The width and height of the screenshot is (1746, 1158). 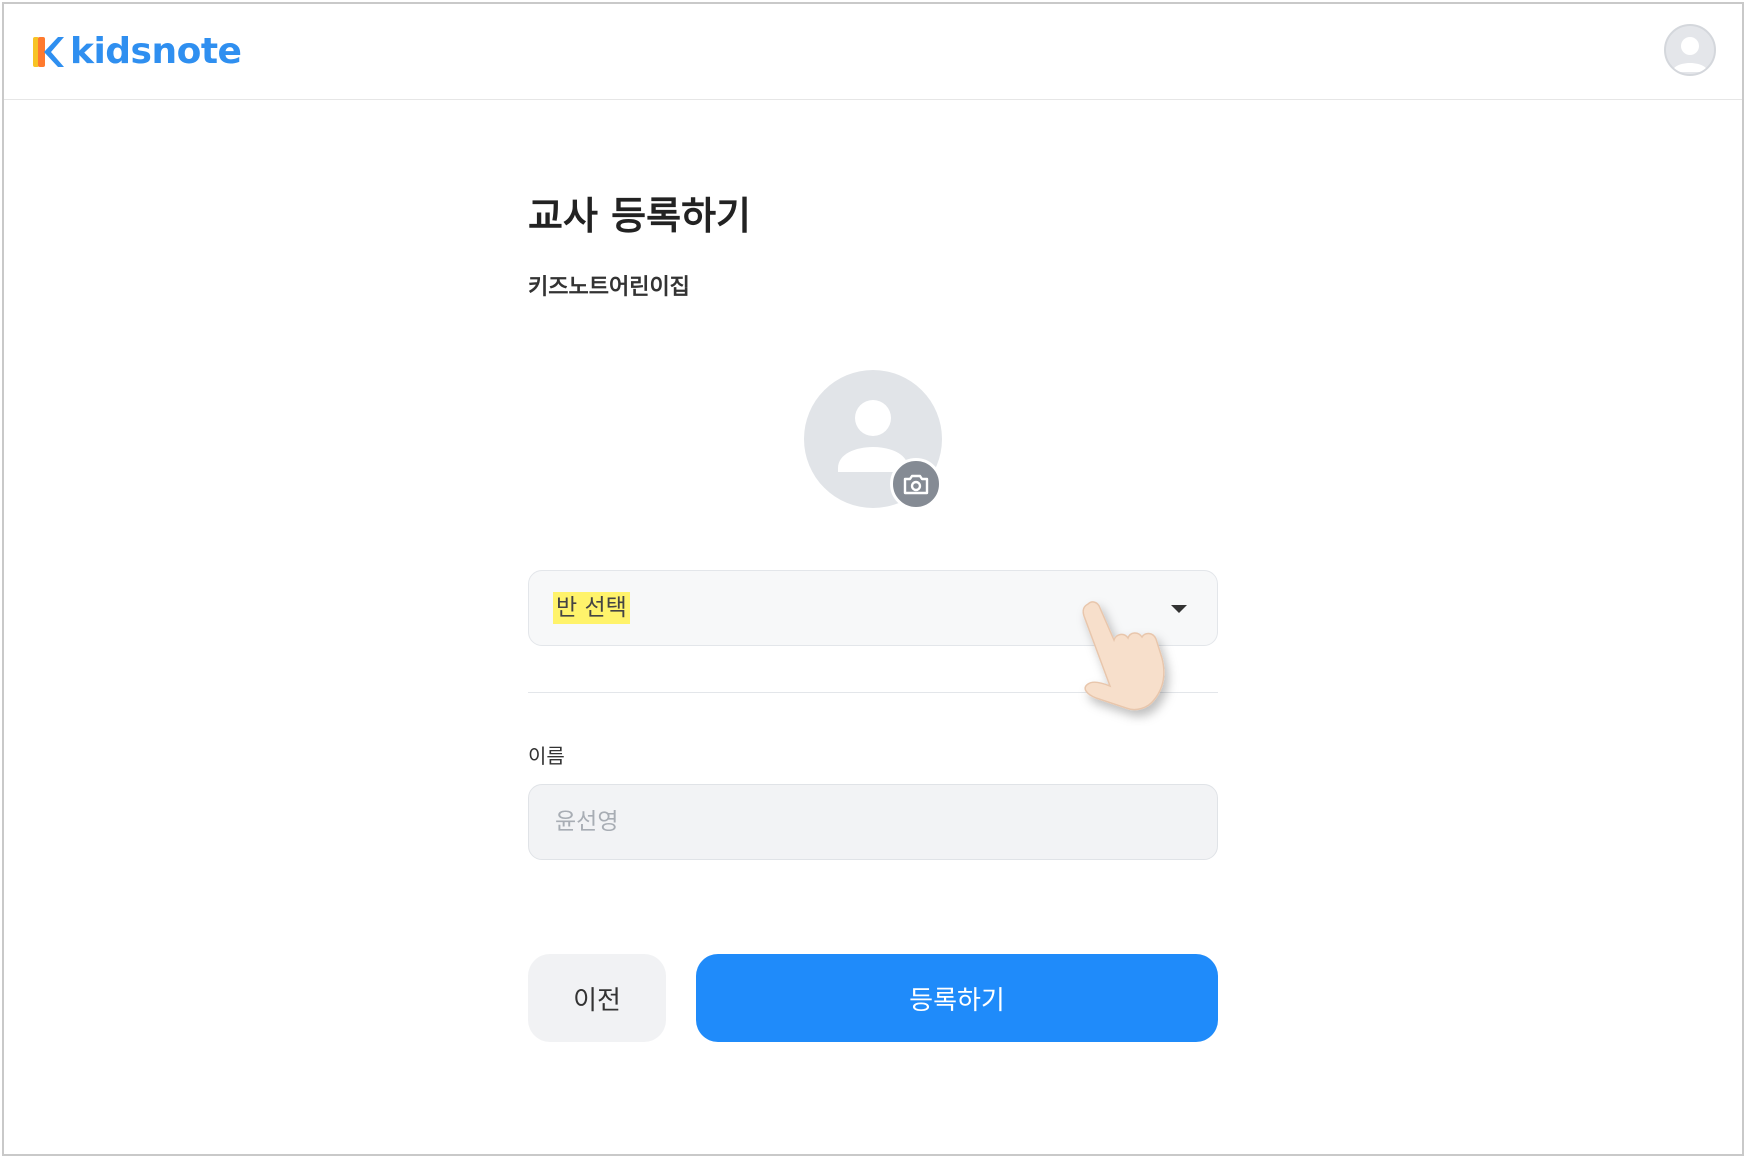 I want to click on submit-button: 등록하기, so click(x=957, y=998).